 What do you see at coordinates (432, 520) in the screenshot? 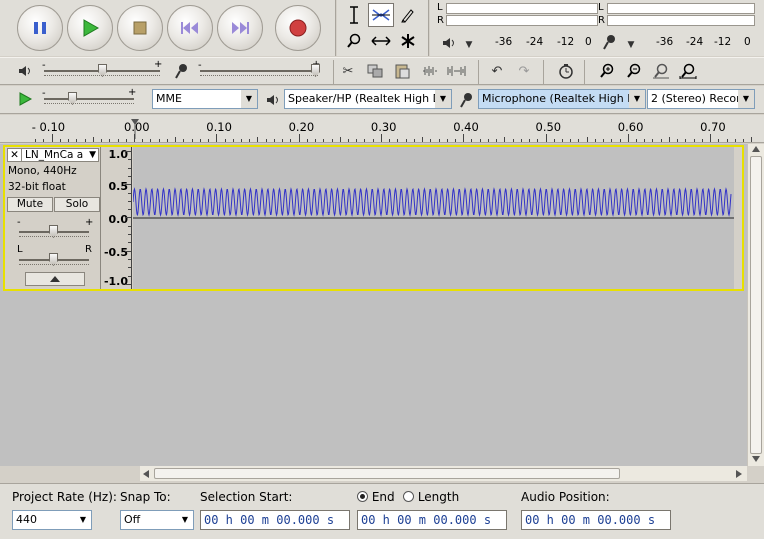
I see `selection-end-field: 00 h 00 m 00.000 s` at bounding box center [432, 520].